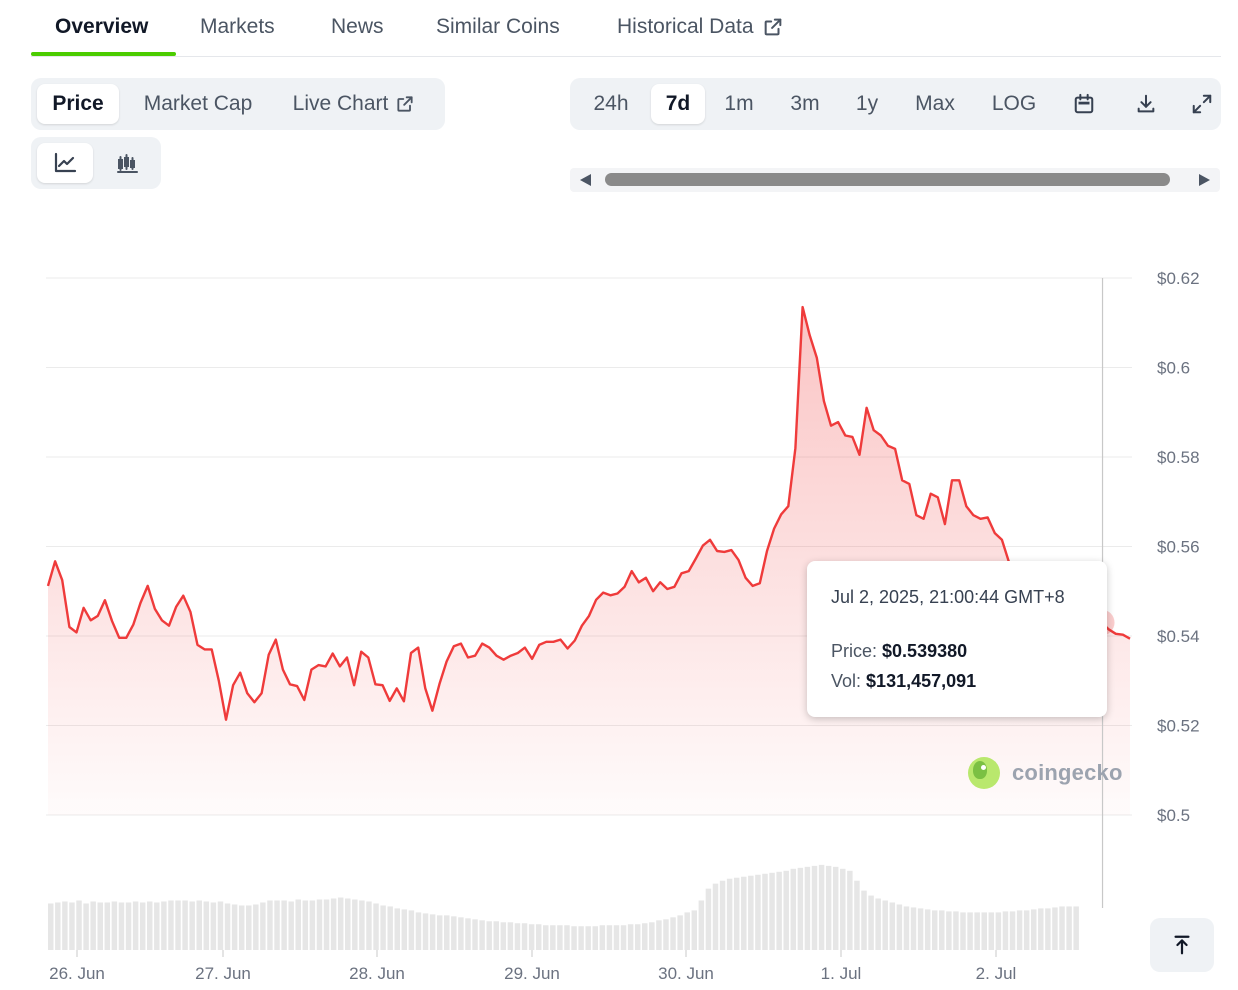 The image size is (1238, 990). Describe the element at coordinates (377, 973) in the screenshot. I see `x-tick-label: 28. Jun` at that location.